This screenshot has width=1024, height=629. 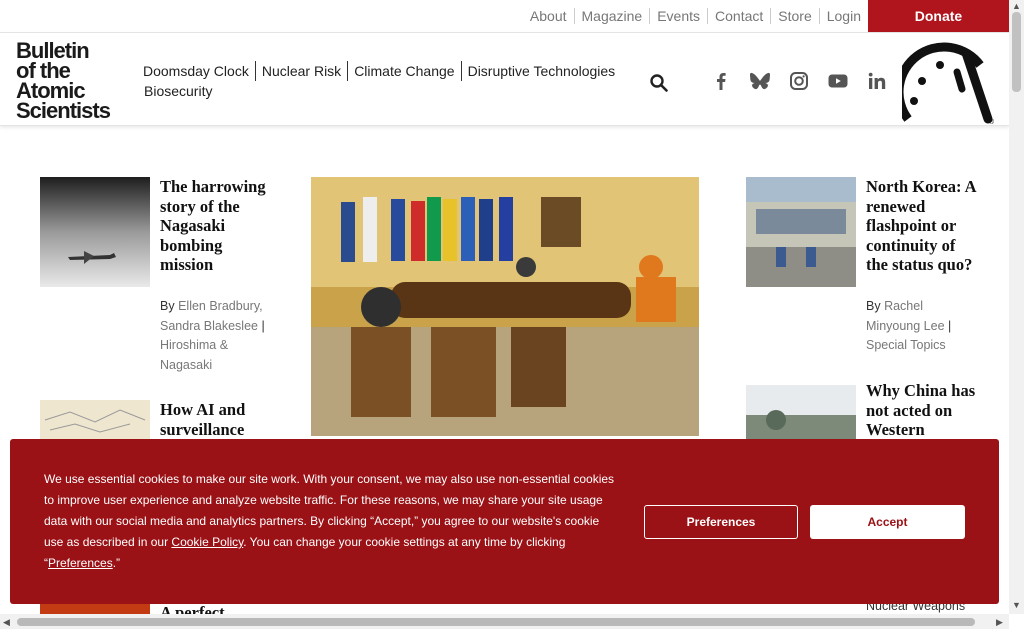 I want to click on vertical-scrollbar: ▲ ▼, so click(x=1016, y=307).